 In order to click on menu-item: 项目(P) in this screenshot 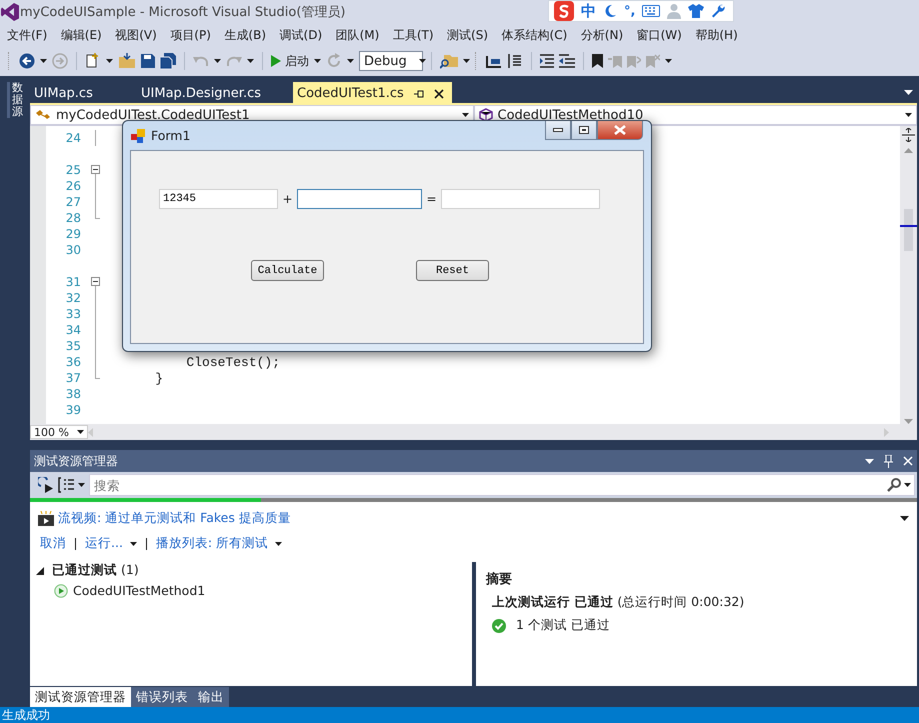, I will do `click(190, 35)`.